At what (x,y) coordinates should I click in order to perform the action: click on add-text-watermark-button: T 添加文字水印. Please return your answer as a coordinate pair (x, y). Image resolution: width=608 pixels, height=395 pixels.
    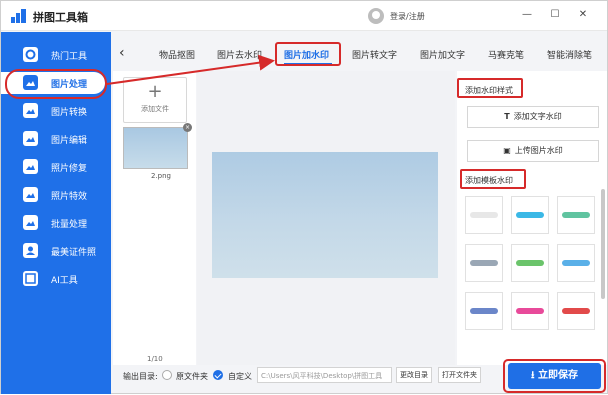
    Looking at the image, I should click on (533, 117).